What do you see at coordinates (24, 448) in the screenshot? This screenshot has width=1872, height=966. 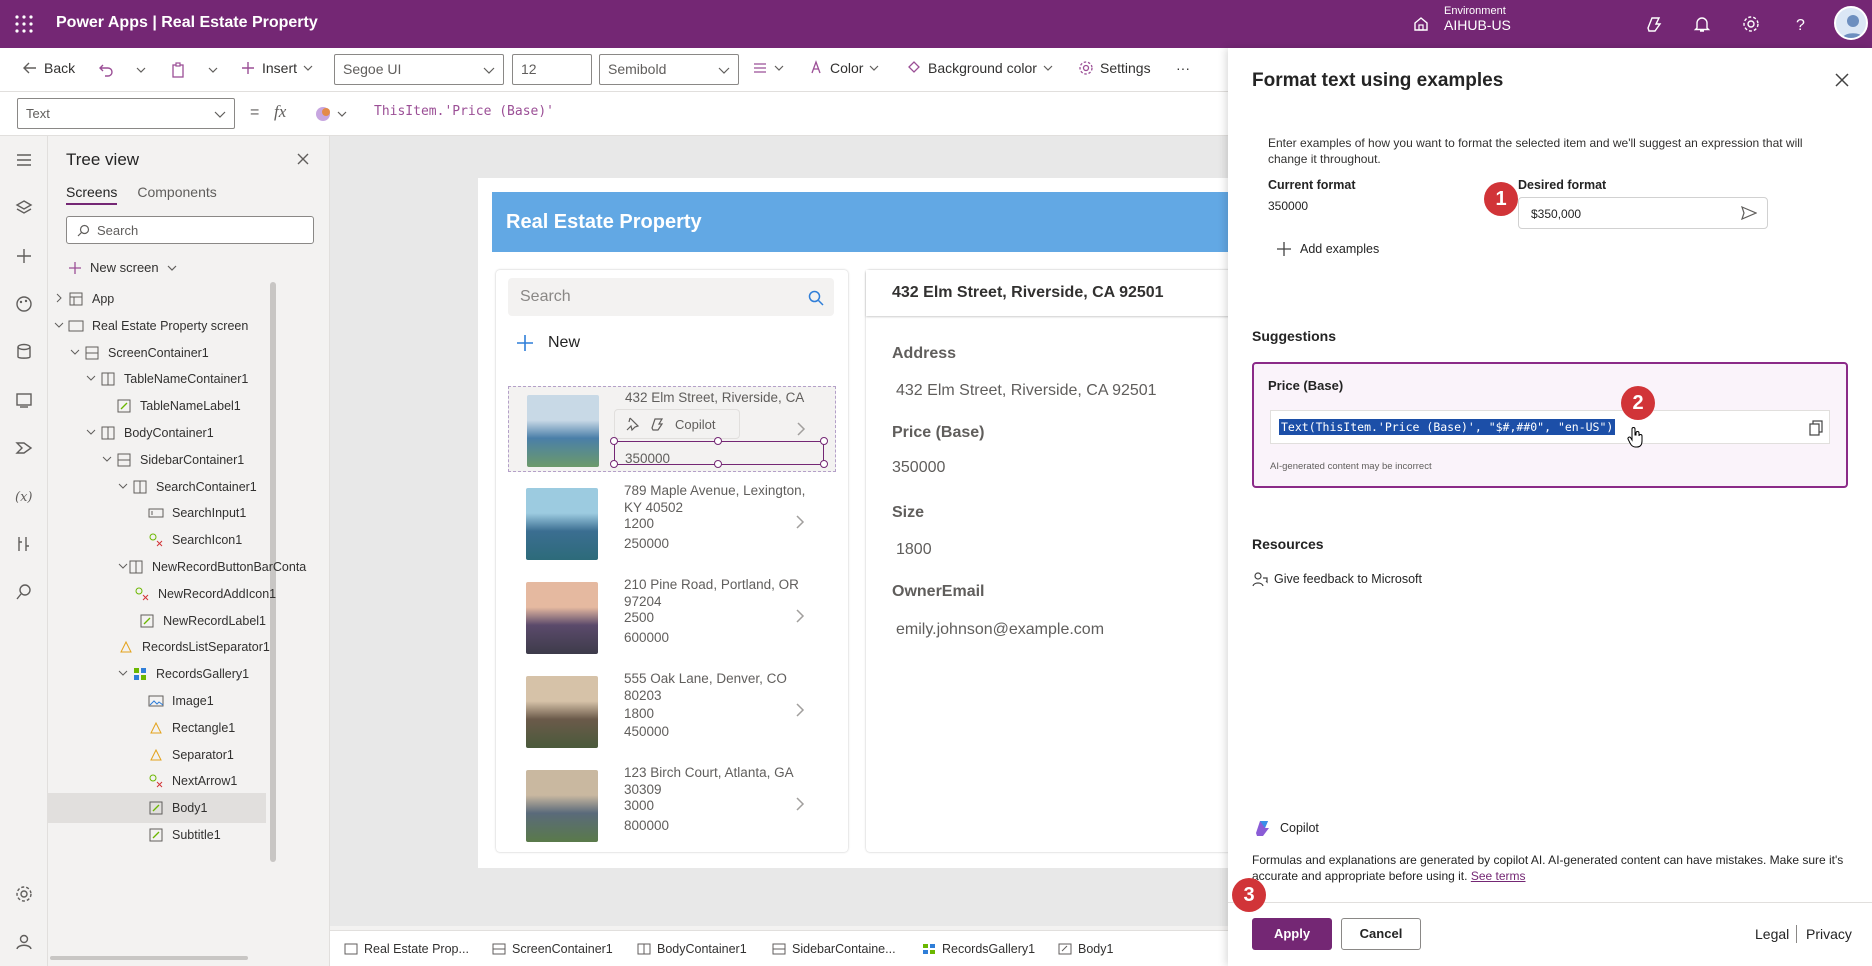 I see `power-automate-icon` at bounding box center [24, 448].